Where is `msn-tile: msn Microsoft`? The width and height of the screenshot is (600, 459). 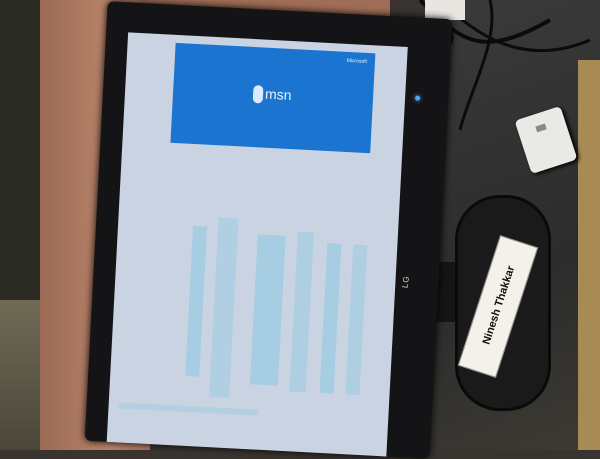 msn-tile: msn Microsoft is located at coordinates (273, 98).